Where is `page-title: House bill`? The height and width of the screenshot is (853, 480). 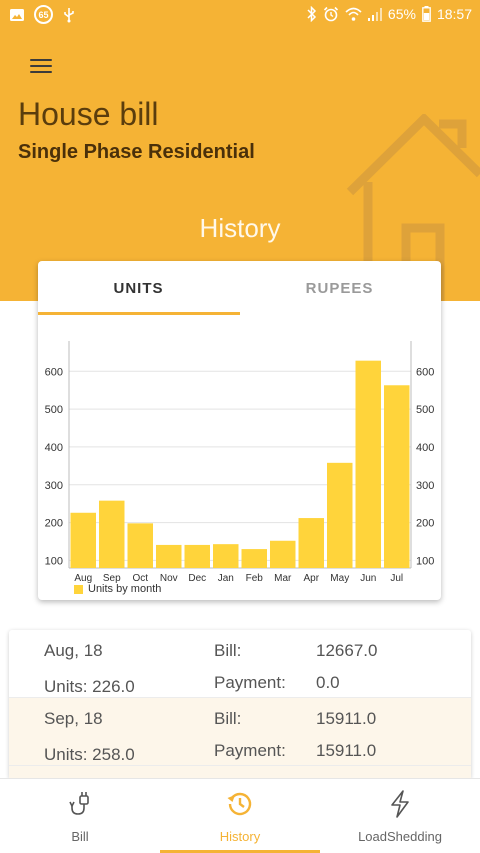 page-title: House bill is located at coordinates (88, 114).